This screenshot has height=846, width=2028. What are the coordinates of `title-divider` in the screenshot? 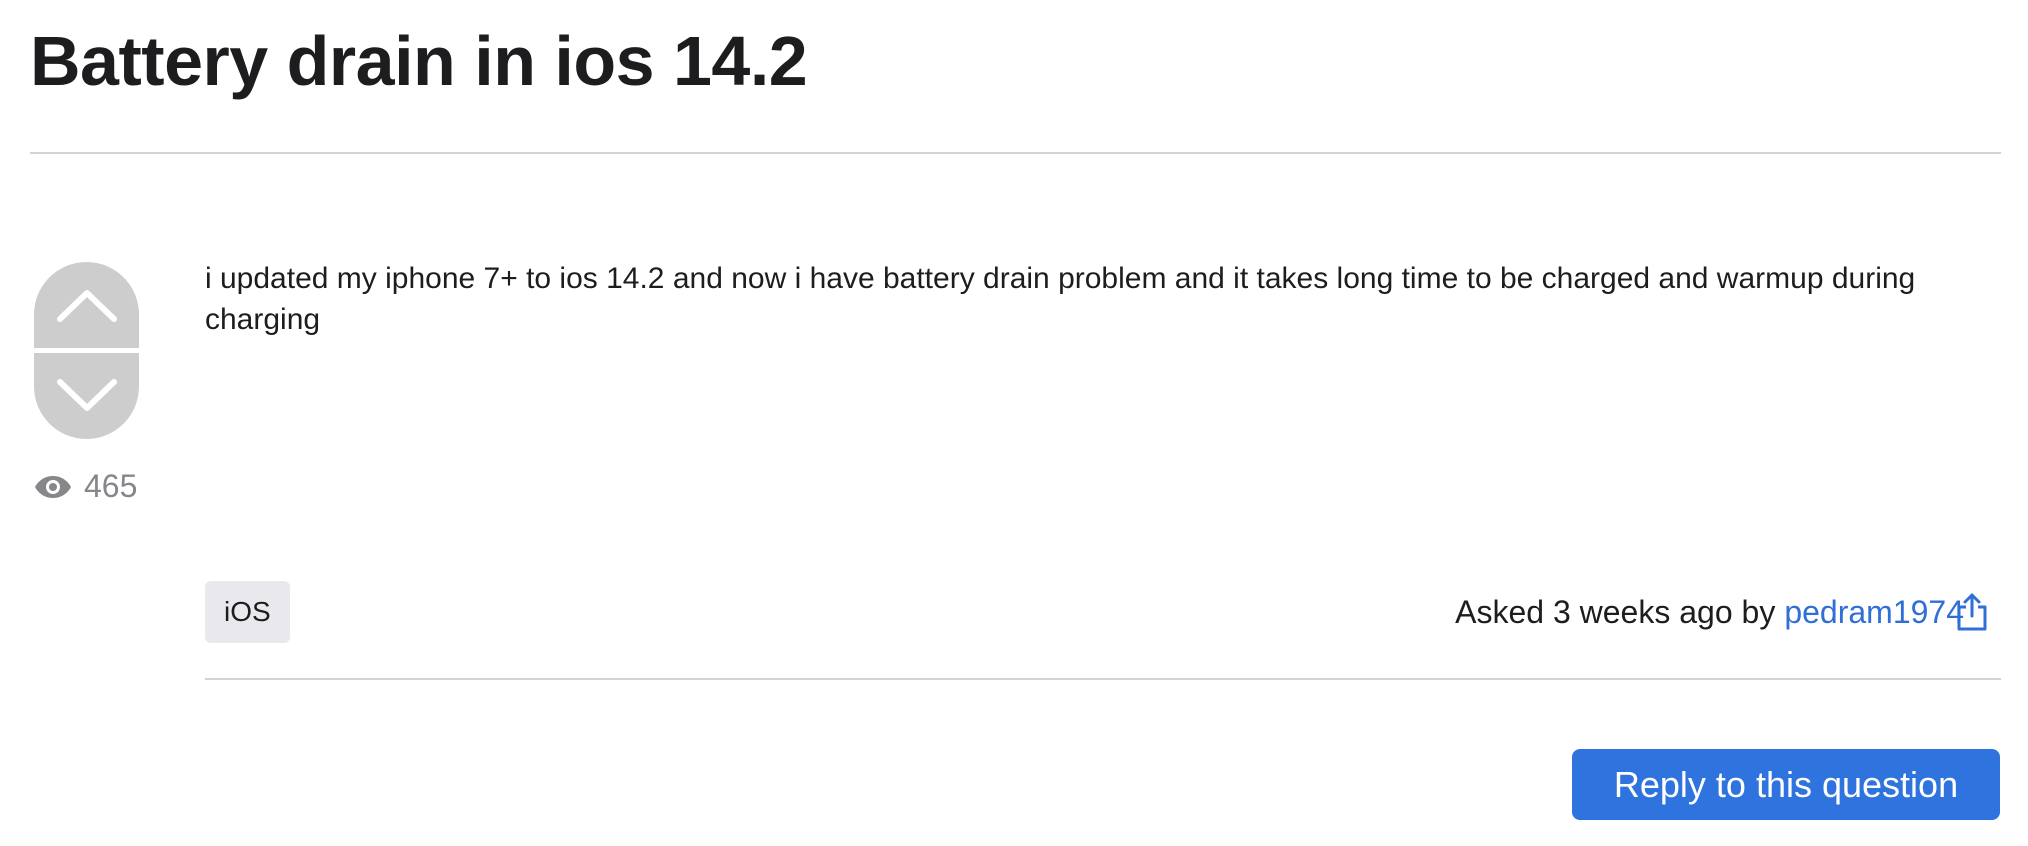 It's located at (1015, 153).